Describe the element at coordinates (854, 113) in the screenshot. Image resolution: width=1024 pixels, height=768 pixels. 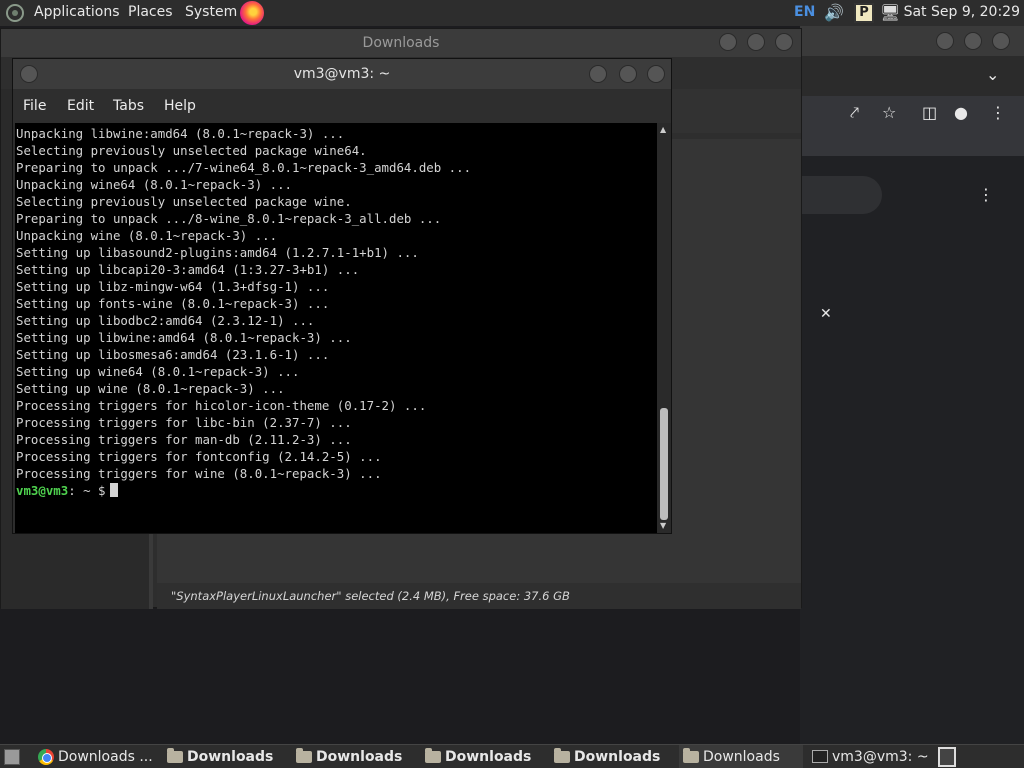
I see `share-icon: ⤤` at that location.